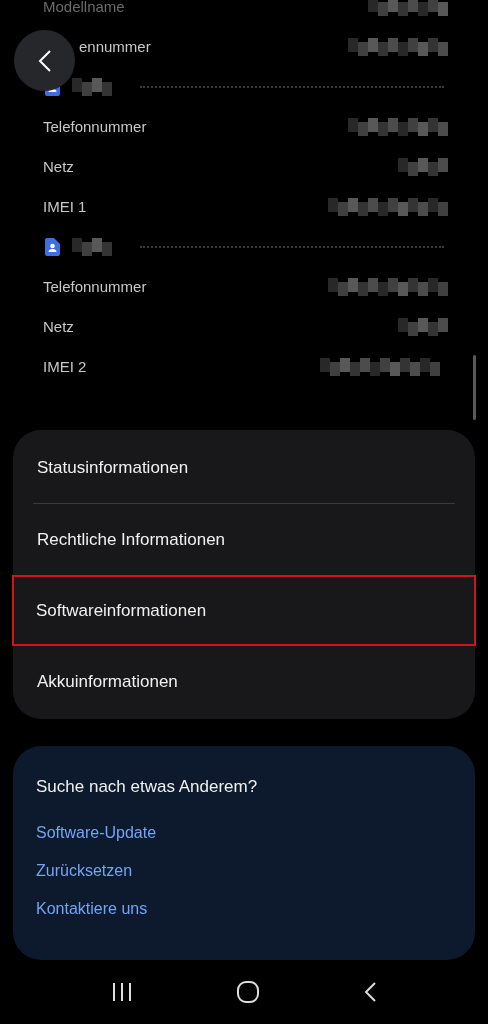 Image resolution: width=488 pixels, height=1024 pixels. I want to click on suggestion-link: Kontaktiere uns, so click(92, 908).